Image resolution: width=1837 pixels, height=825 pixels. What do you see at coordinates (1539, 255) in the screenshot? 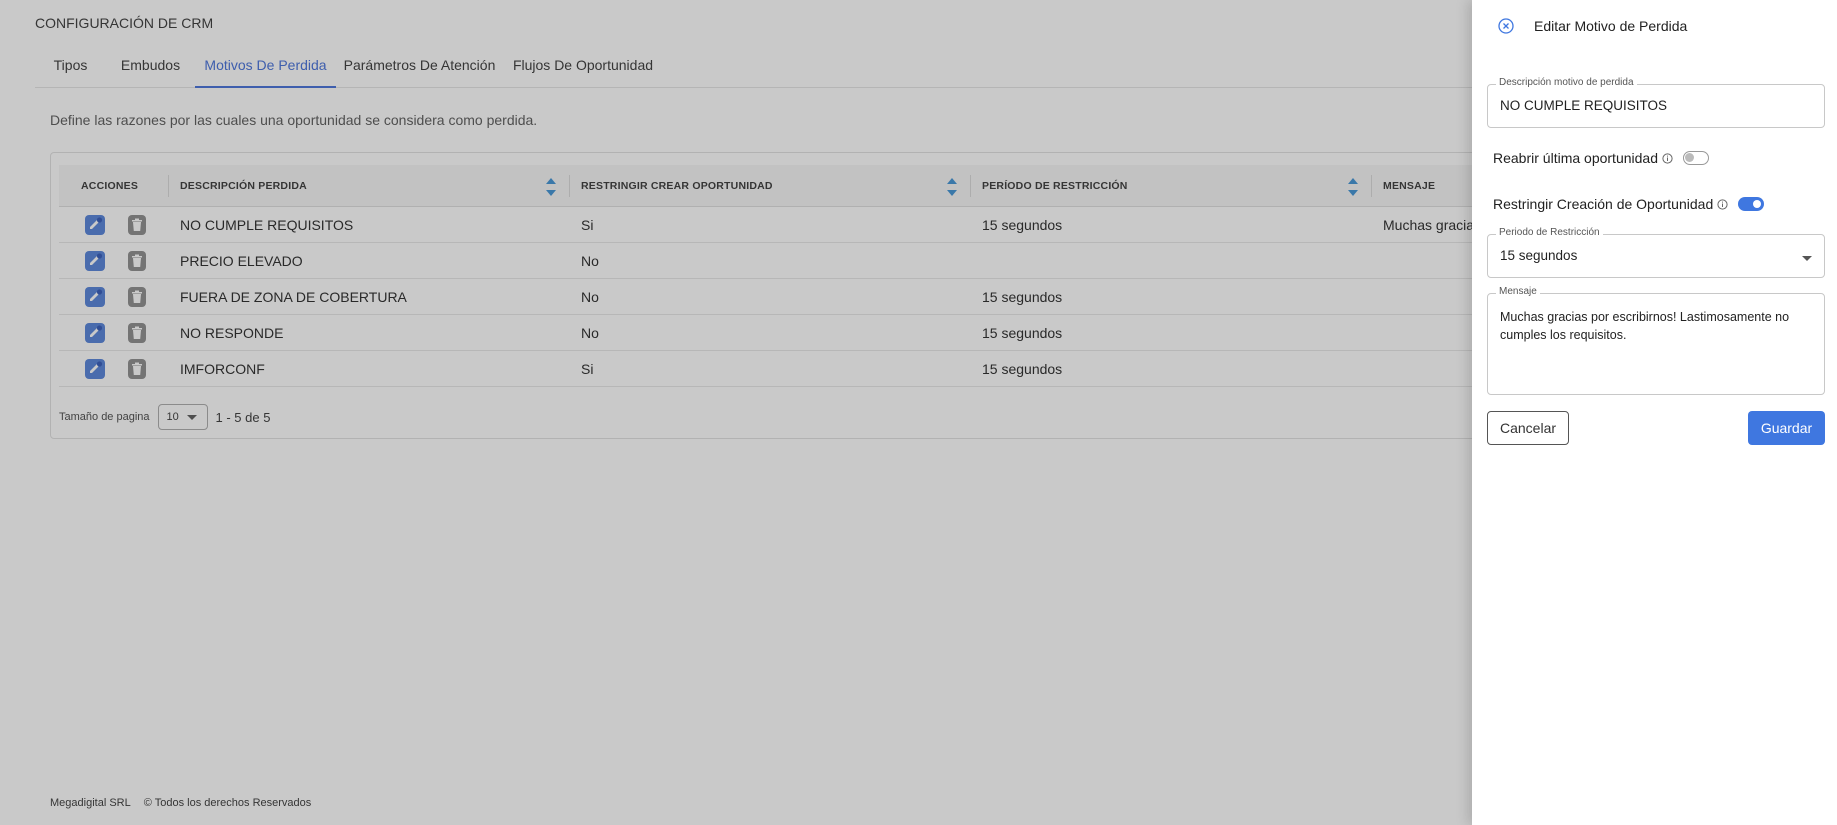
I see `period-select-value: 15 segundos` at bounding box center [1539, 255].